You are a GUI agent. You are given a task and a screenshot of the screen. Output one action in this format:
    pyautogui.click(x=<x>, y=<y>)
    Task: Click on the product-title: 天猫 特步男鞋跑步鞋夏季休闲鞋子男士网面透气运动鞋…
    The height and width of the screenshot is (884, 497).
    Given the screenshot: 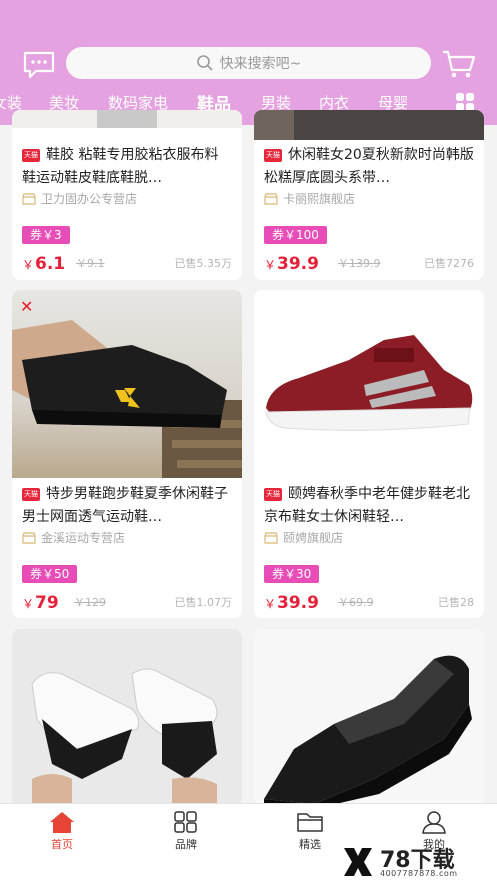 What is the action you would take?
    pyautogui.click(x=125, y=505)
    